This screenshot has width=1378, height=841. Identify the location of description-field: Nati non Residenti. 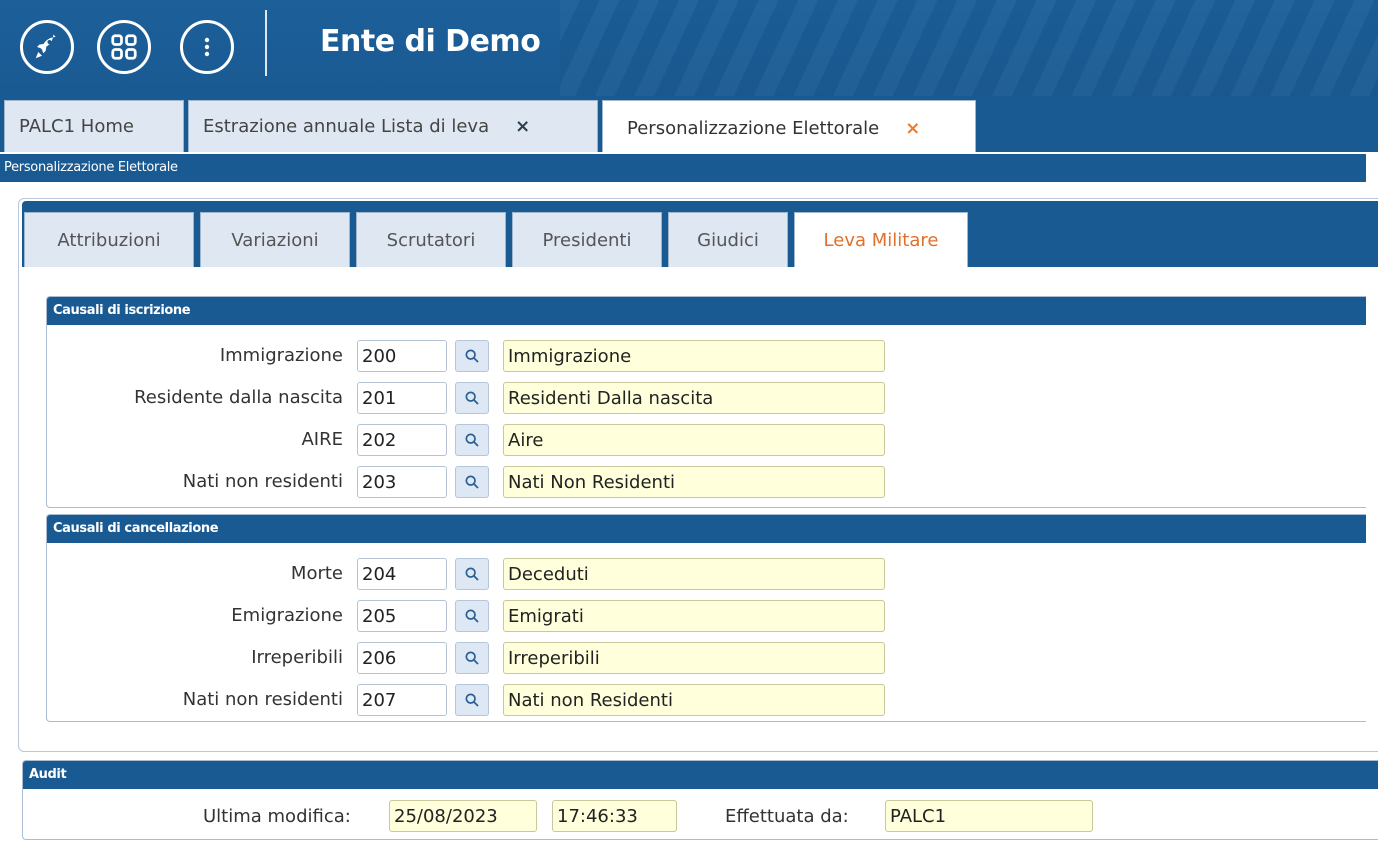
(694, 700).